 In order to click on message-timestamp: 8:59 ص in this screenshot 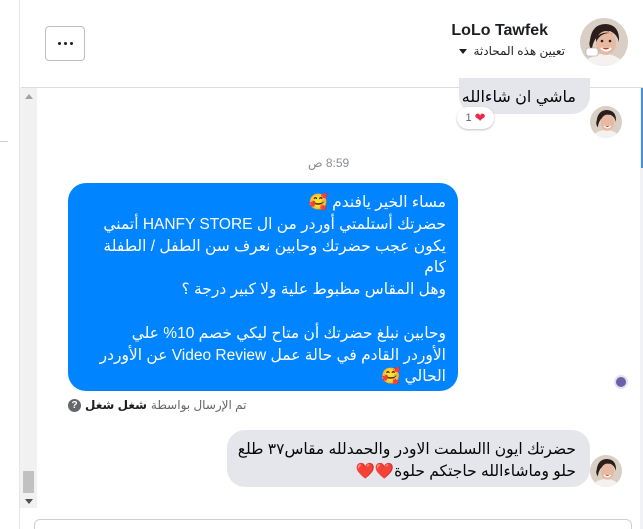, I will do `click(329, 163)`.